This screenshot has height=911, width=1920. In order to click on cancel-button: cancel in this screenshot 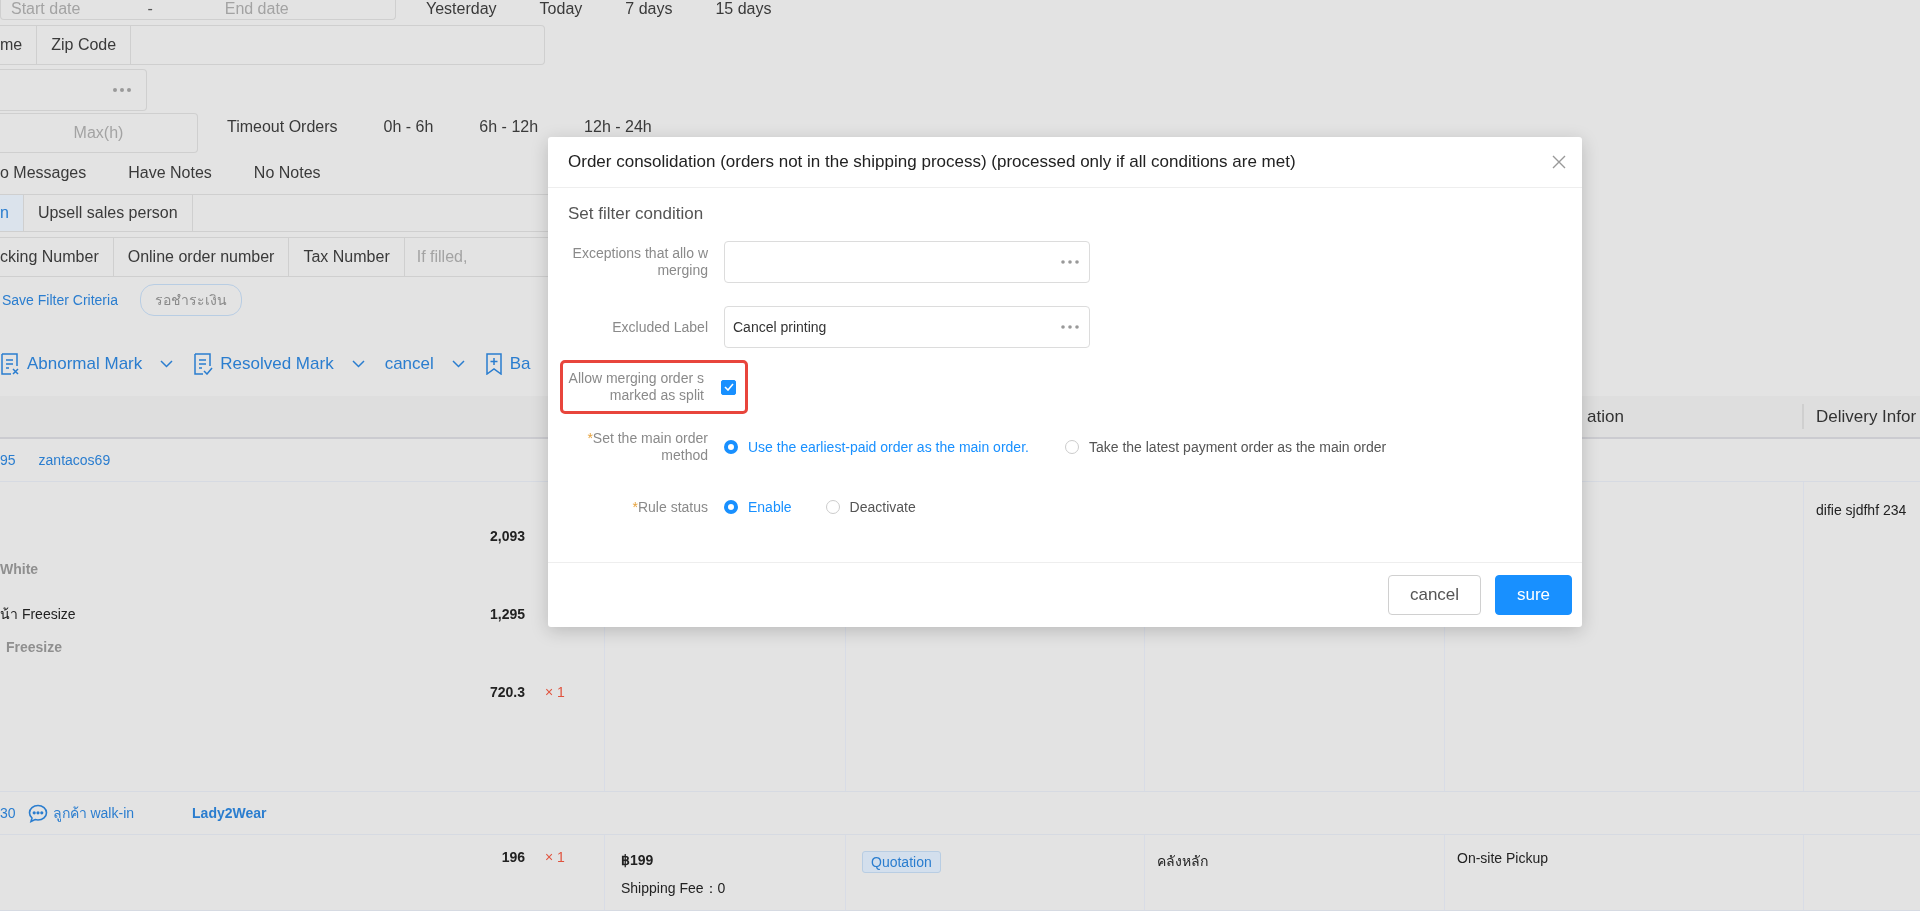, I will do `click(1434, 595)`.